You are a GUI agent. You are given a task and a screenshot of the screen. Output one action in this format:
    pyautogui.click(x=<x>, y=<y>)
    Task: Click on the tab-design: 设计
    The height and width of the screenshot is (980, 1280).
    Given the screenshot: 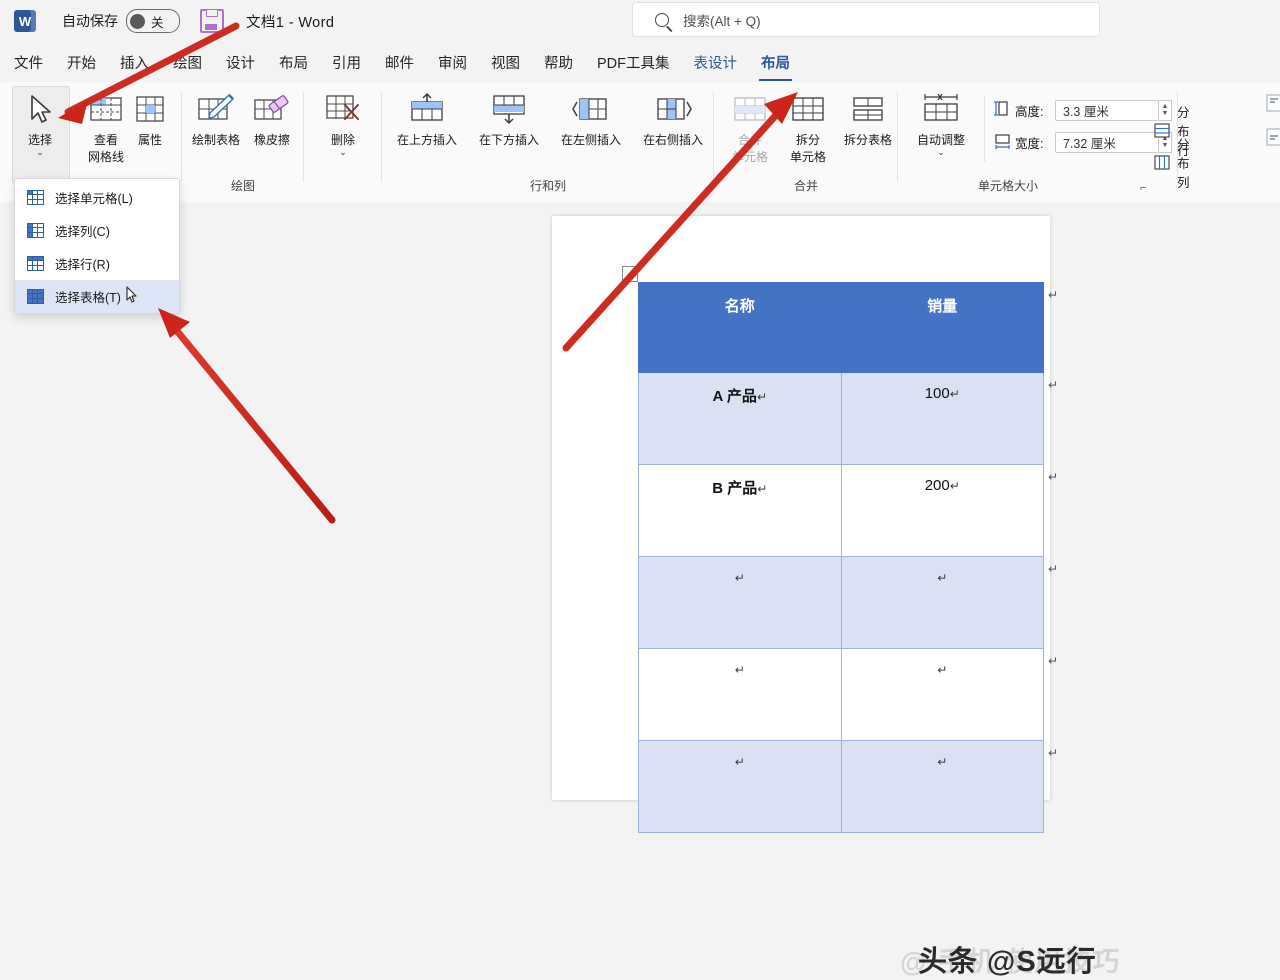 What is the action you would take?
    pyautogui.click(x=240, y=62)
    